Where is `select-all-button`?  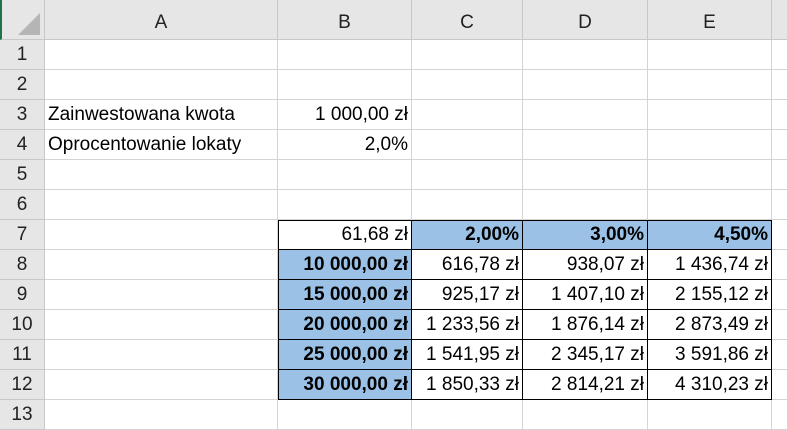
select-all-button is located at coordinates (22, 20).